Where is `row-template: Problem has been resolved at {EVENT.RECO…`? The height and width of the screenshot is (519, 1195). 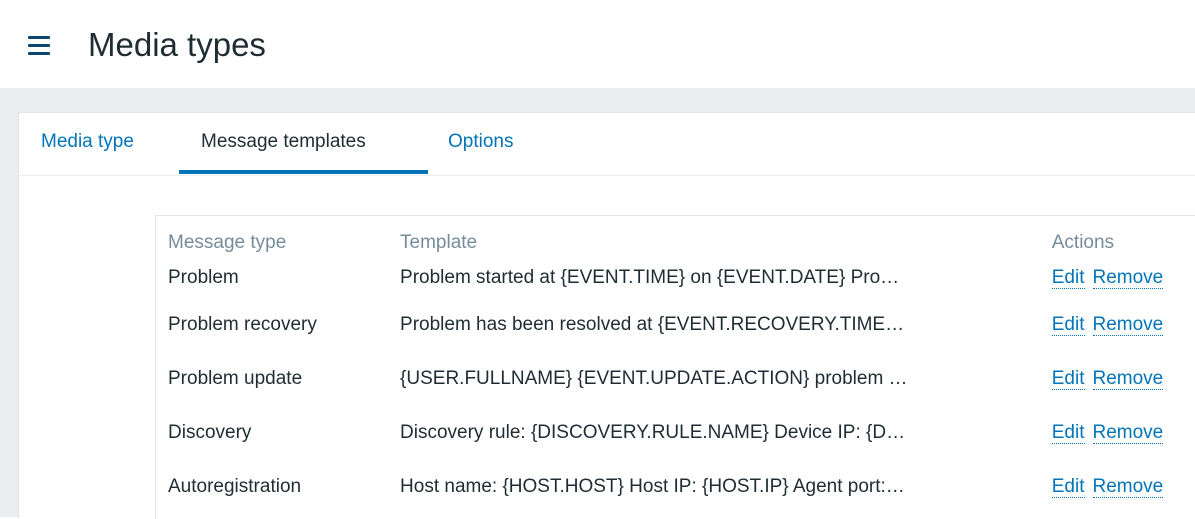
row-template: Problem has been resolved at {EVENT.RECO… is located at coordinates (726, 325).